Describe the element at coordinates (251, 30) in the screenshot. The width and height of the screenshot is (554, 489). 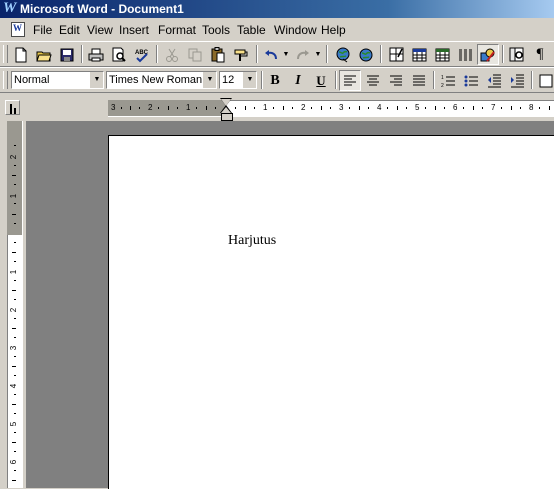
I see `menu-table: Table` at that location.